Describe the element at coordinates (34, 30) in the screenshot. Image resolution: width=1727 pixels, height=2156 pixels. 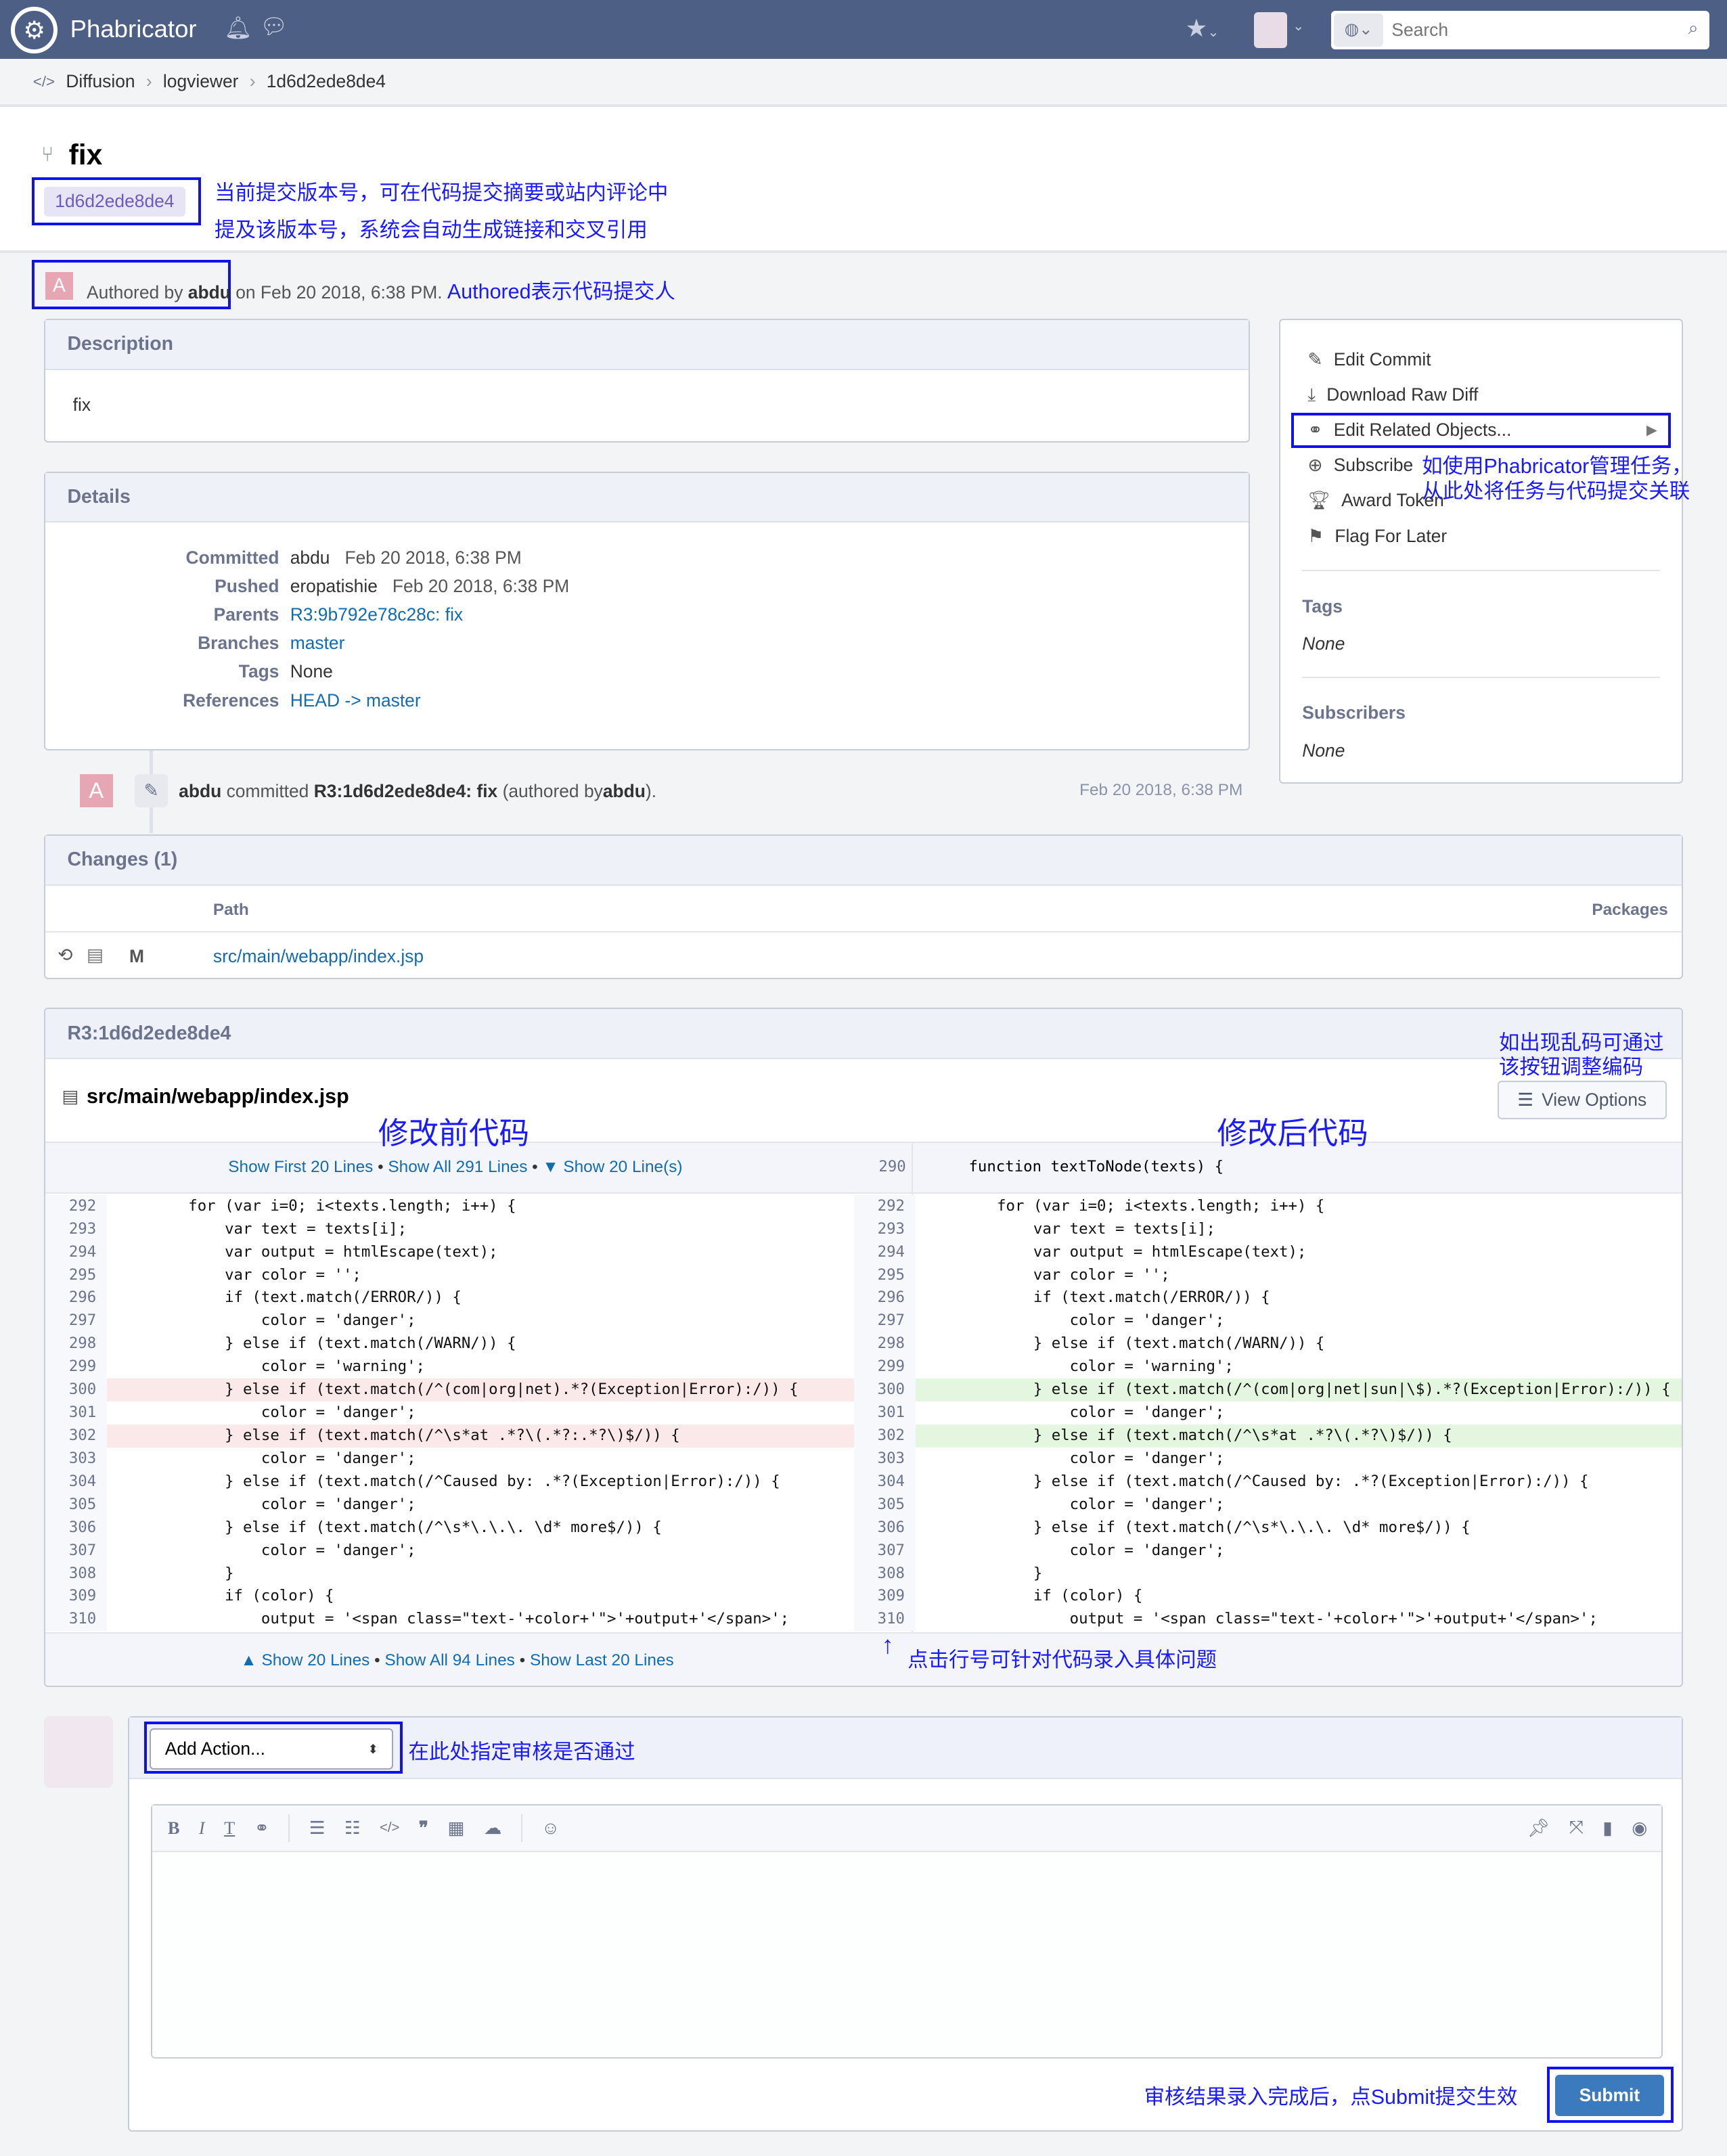
I see `phabricator-logo-icon: ⚙` at that location.